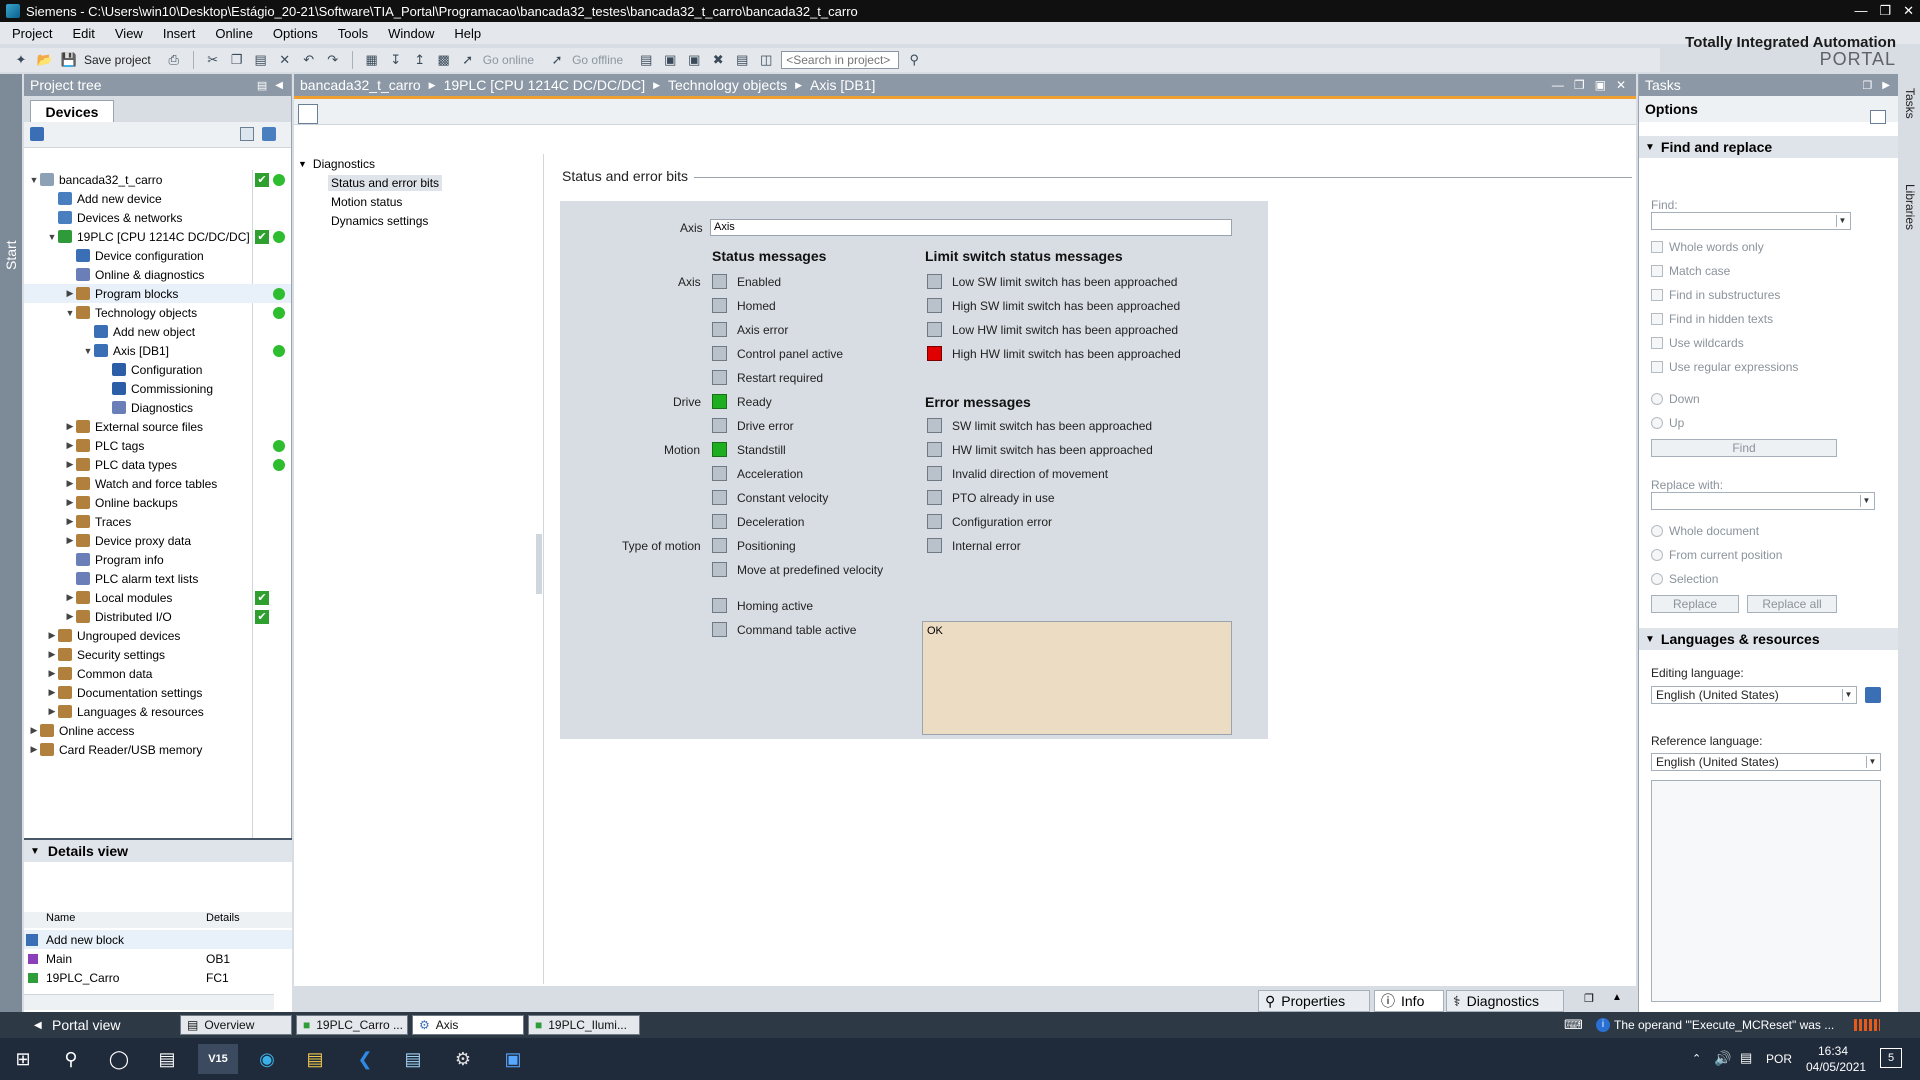 This screenshot has width=1920, height=1080. I want to click on undo-icon: ↶, so click(309, 60).